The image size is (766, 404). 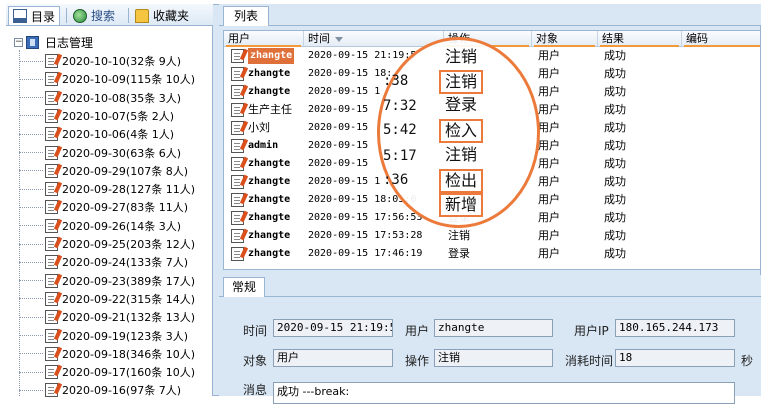 I want to click on tree-item: 2020-09-24(133条 7人), so click(x=103, y=262).